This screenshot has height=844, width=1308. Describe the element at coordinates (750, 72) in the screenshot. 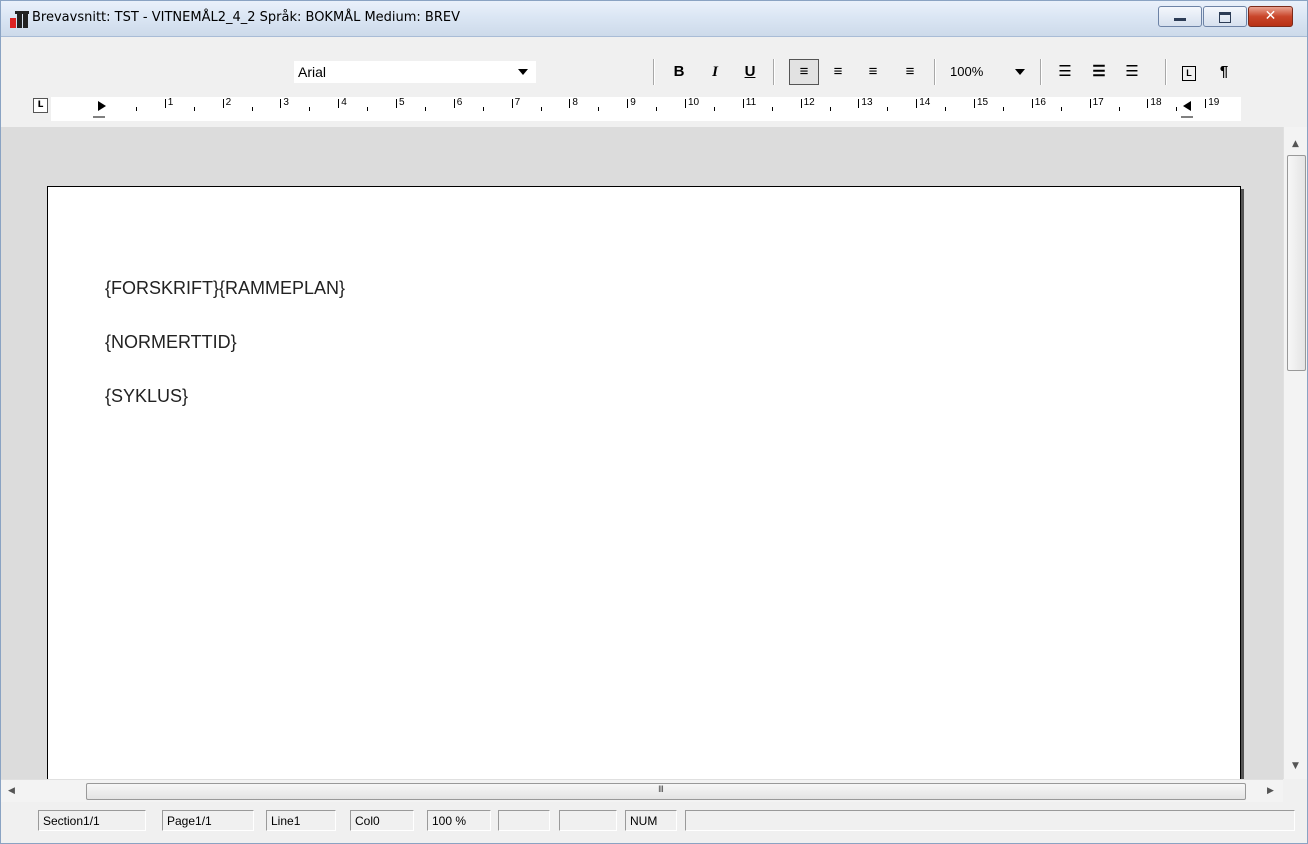

I see `underline-button: U` at that location.